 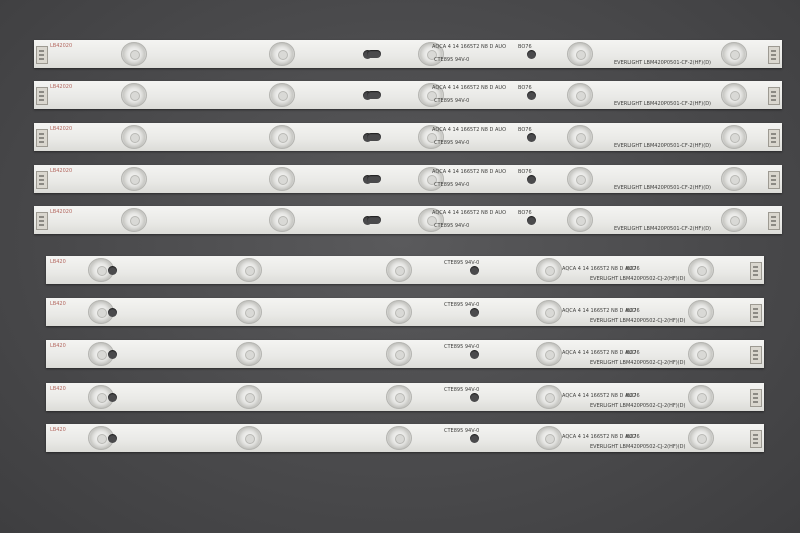 I want to click on connector-right, so click(x=774, y=138).